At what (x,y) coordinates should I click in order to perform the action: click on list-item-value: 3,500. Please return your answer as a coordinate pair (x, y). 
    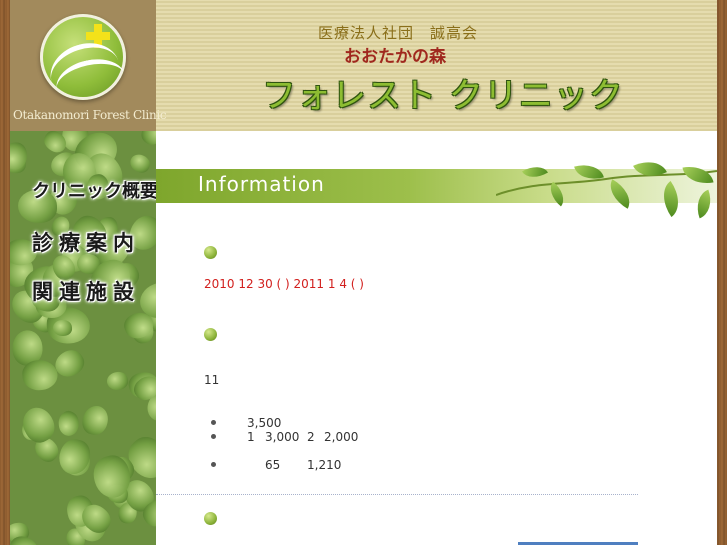
    Looking at the image, I should click on (264, 423).